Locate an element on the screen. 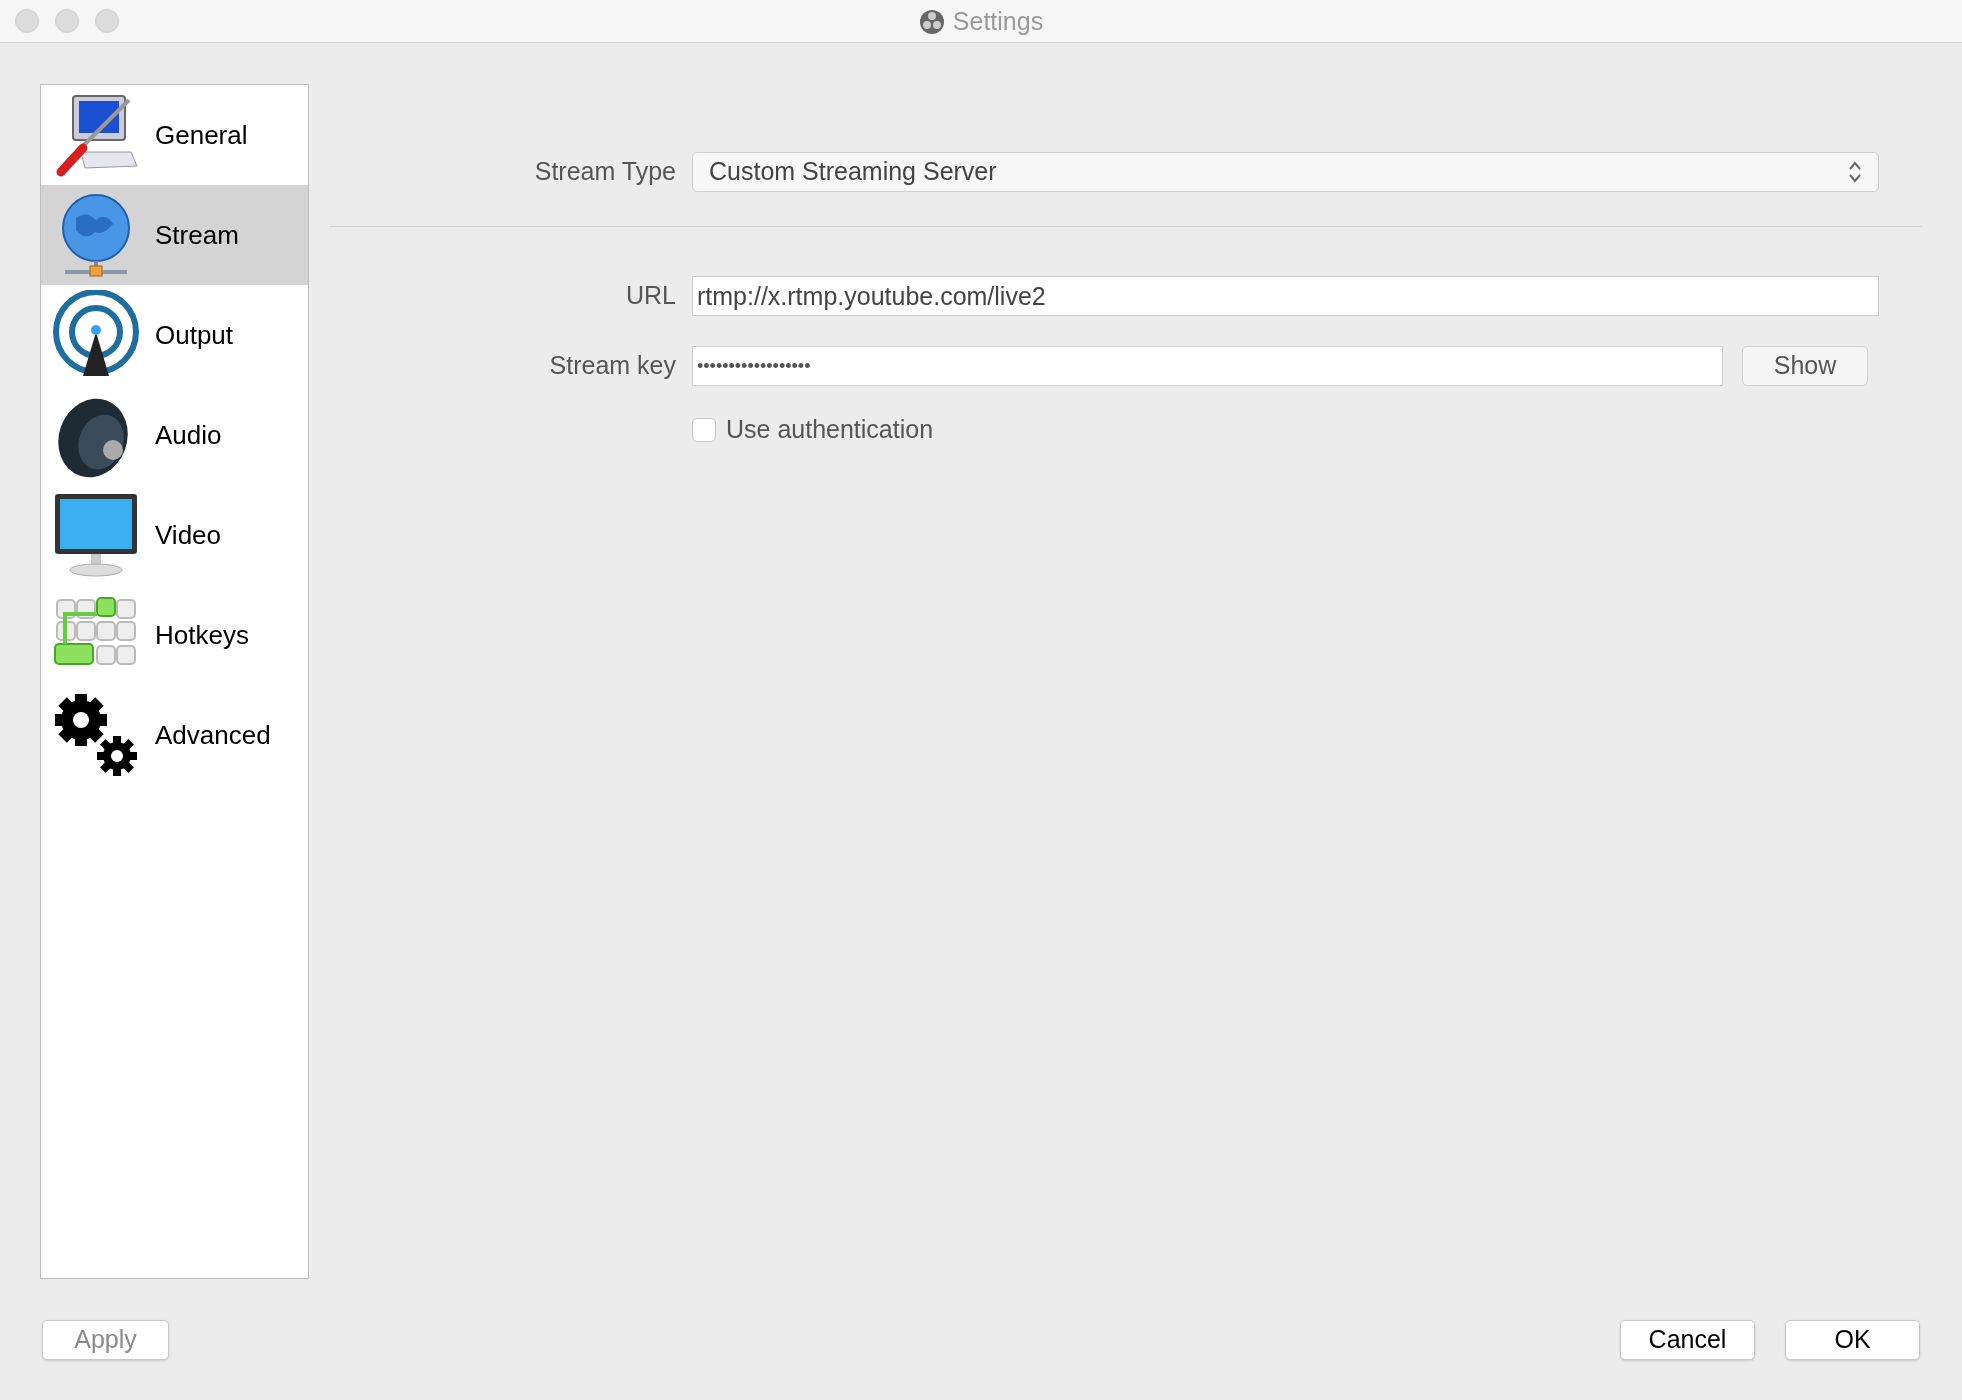  field-label: Stream key is located at coordinates (612, 366).